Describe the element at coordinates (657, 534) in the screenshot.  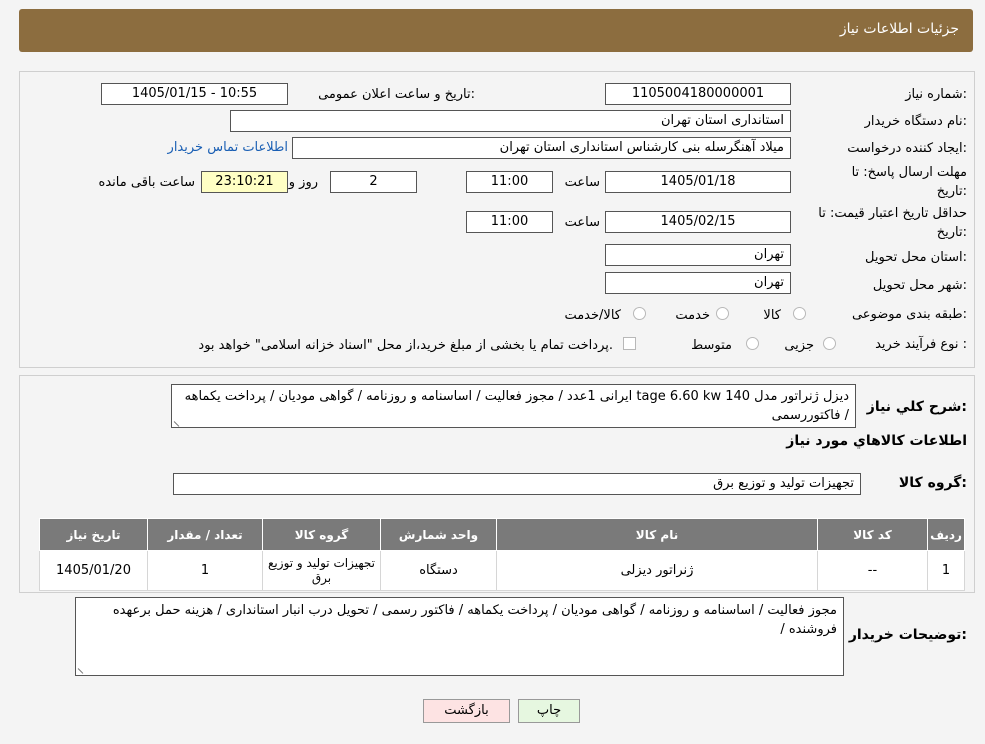
I see `col-name: نام کالا` at that location.